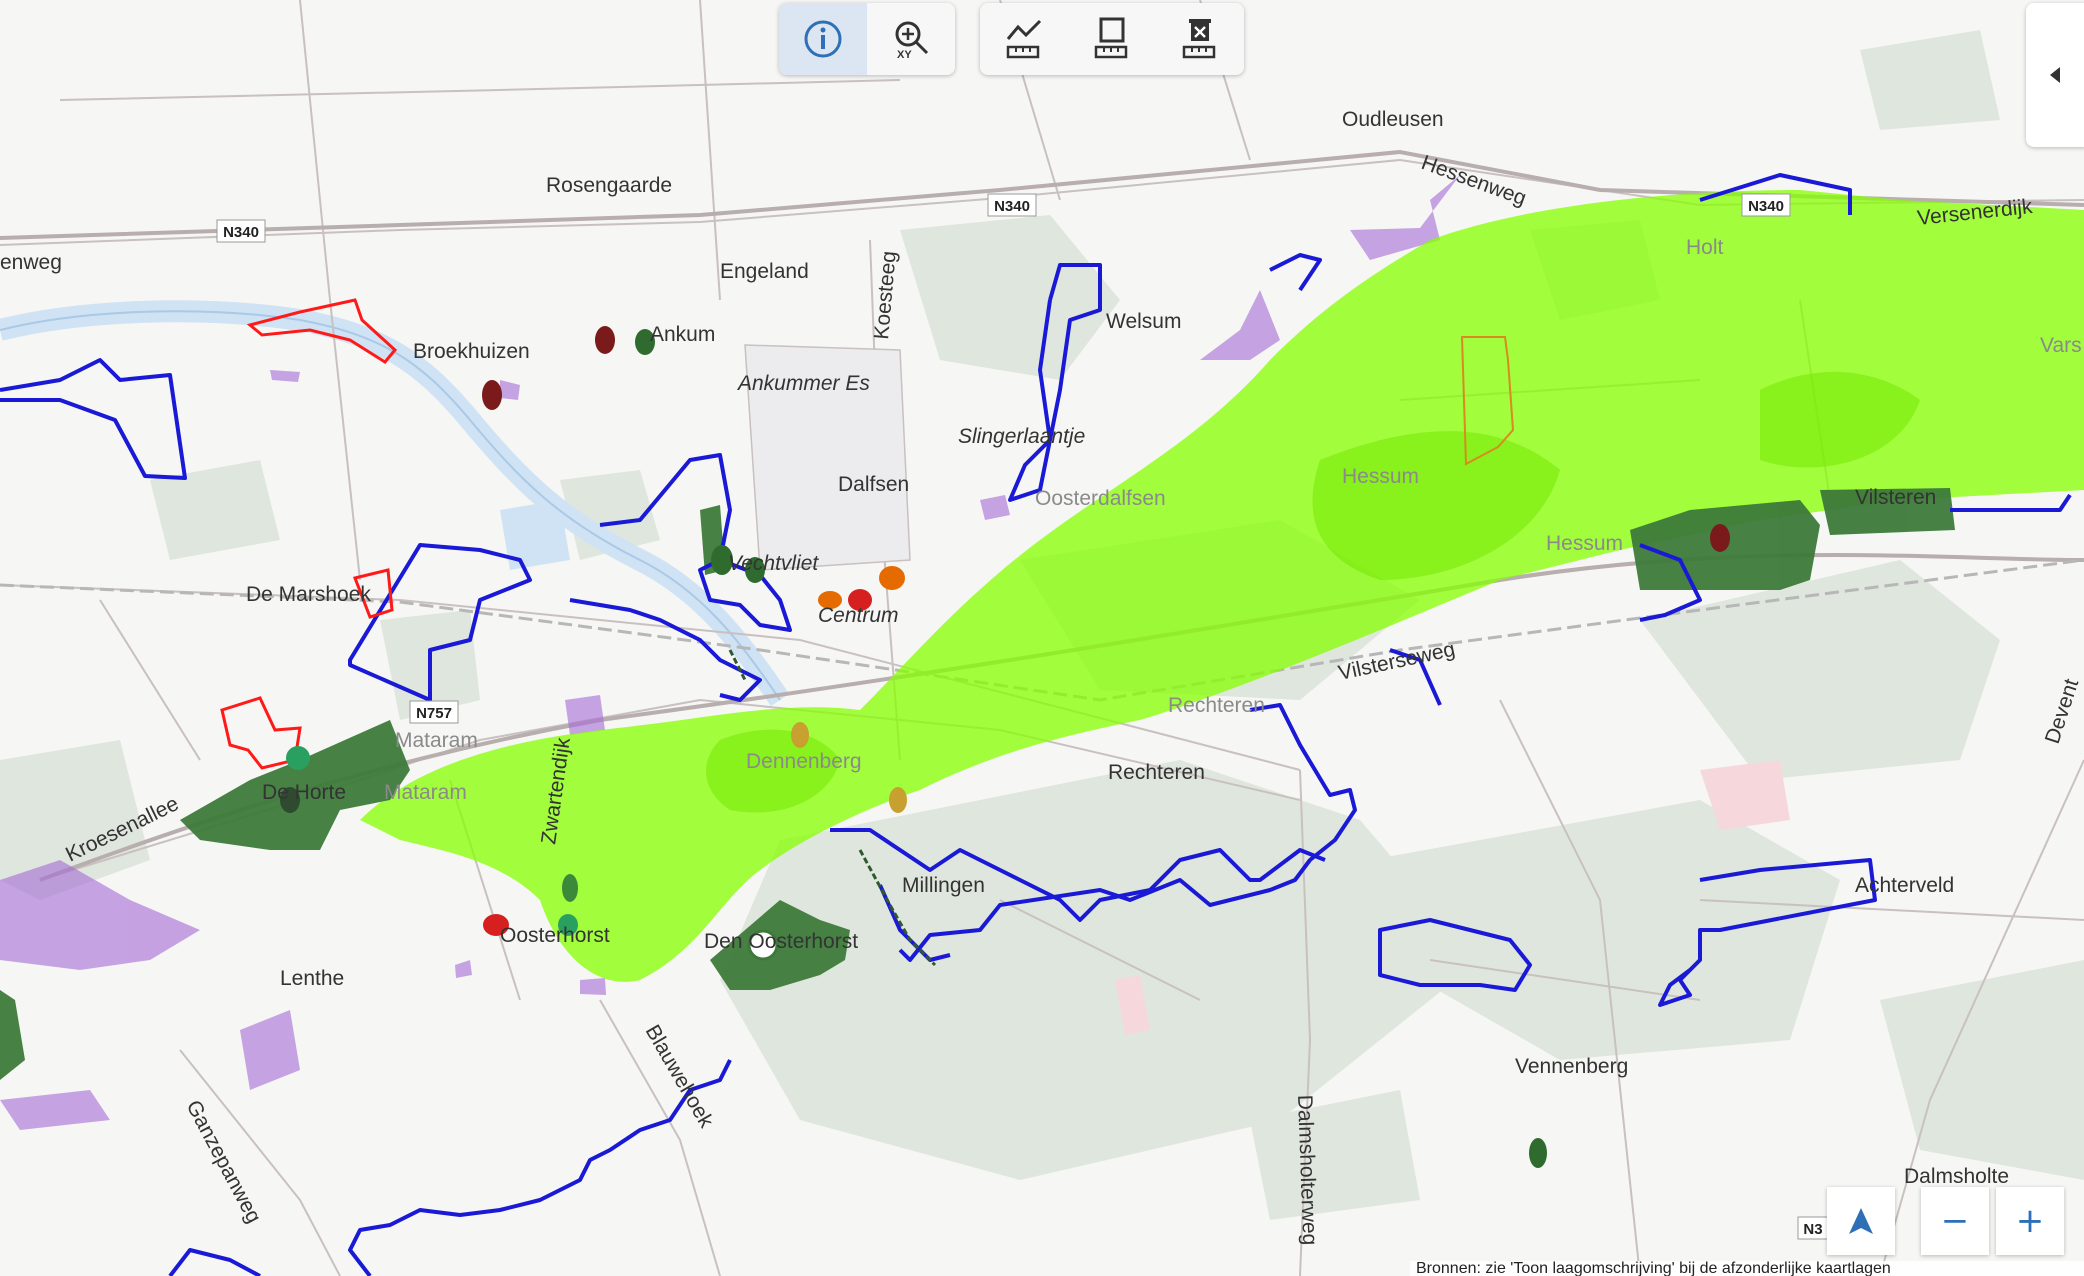  What do you see at coordinates (1904, 885) in the screenshot?
I see `place-label: Achterveld` at bounding box center [1904, 885].